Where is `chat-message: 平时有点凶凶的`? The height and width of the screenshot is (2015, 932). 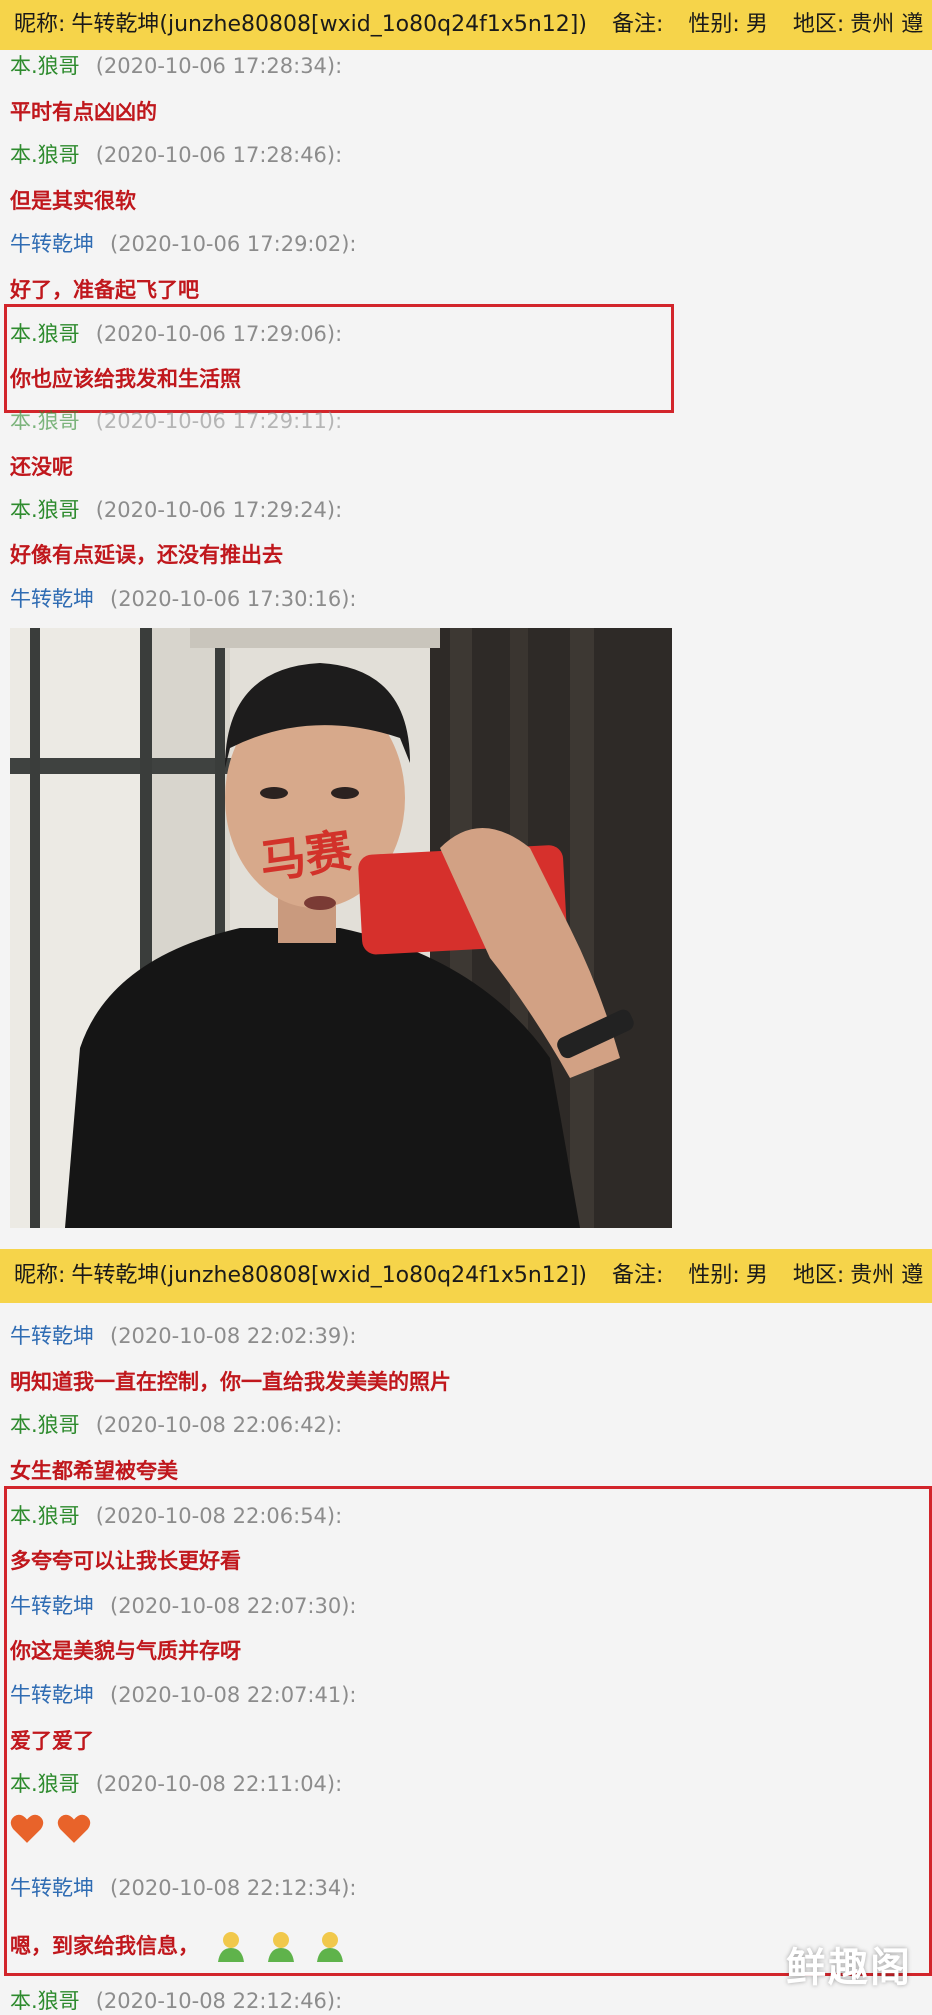 chat-message: 平时有点凶凶的 is located at coordinates (83, 112).